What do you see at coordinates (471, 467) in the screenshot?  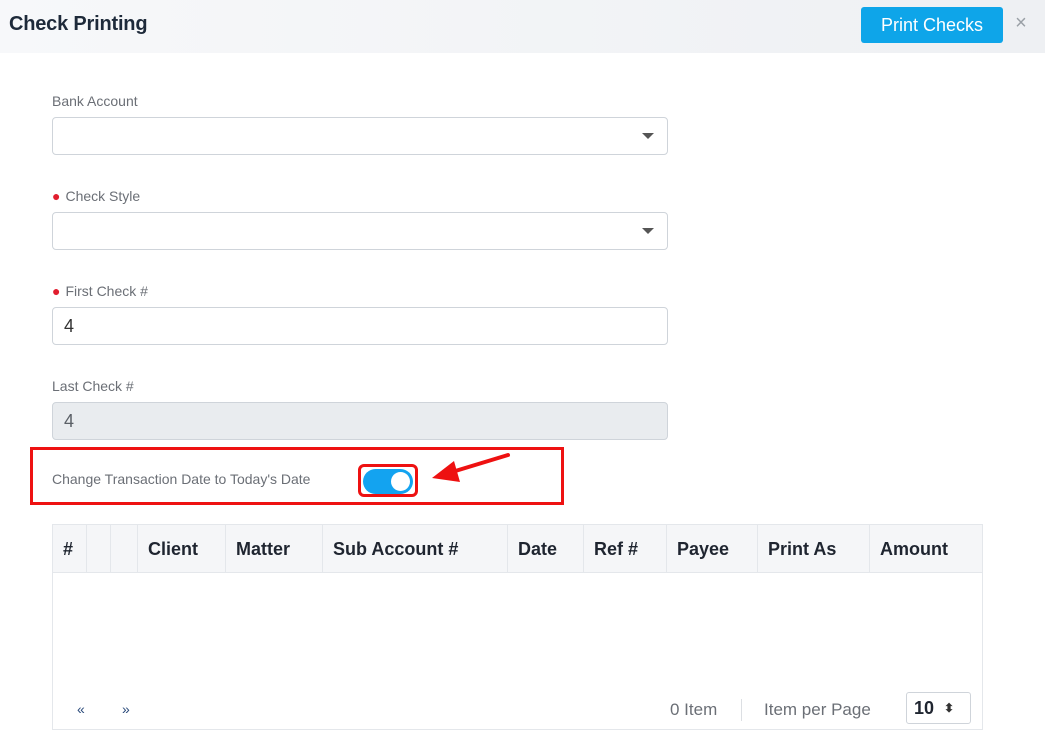 I see `red-arrow-icon` at bounding box center [471, 467].